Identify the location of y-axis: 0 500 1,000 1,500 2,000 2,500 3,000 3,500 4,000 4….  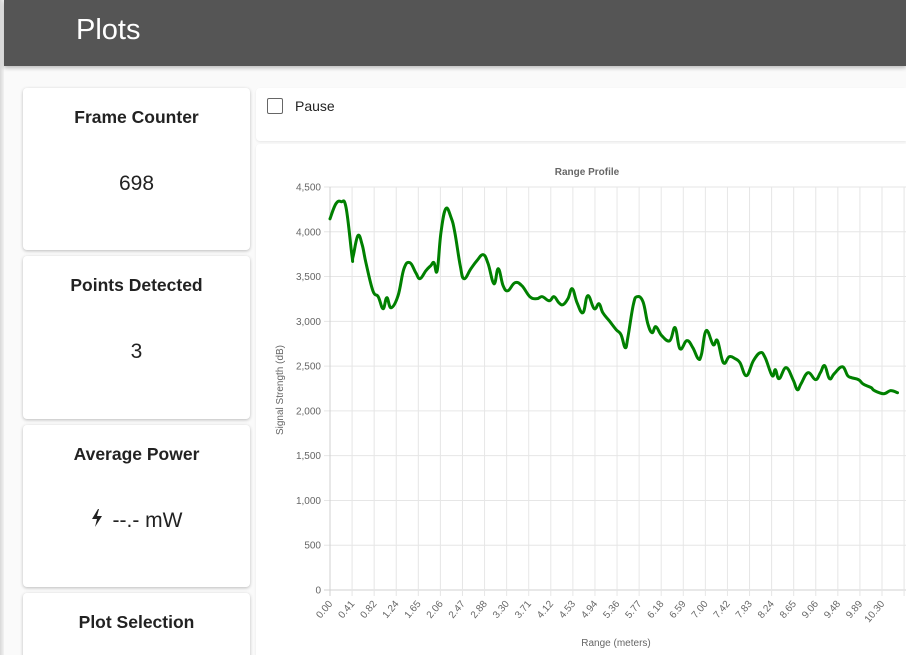
(308, 390).